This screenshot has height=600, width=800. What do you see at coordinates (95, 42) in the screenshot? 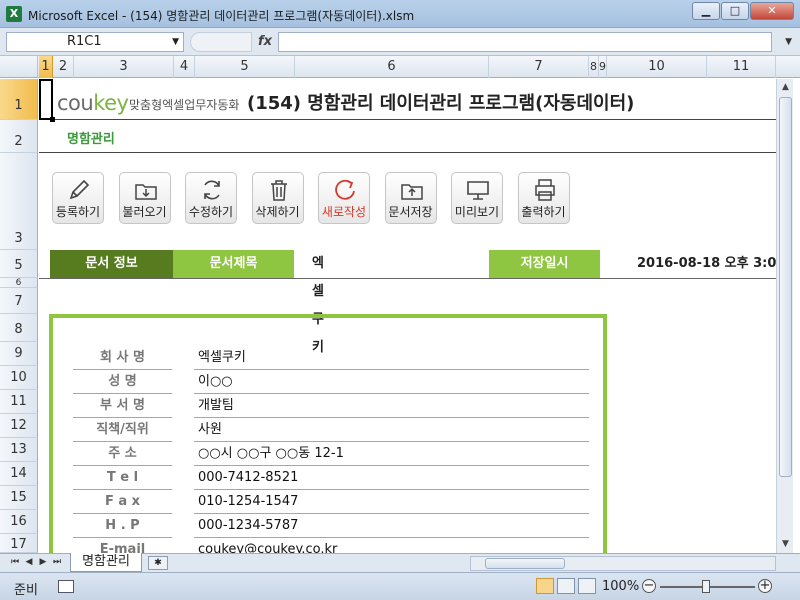
I see `name-box: R1C1 ▼` at bounding box center [95, 42].